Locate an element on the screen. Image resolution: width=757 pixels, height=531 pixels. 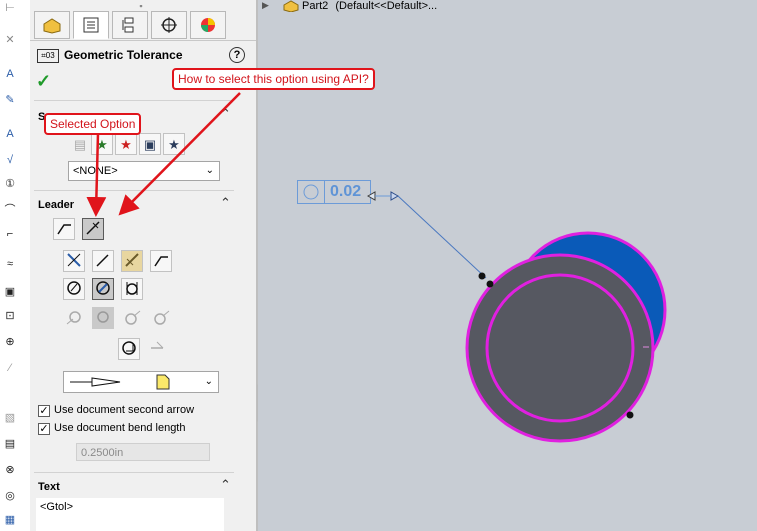
selected-option-callout: Selected Option is located at coordinates (93, 124).